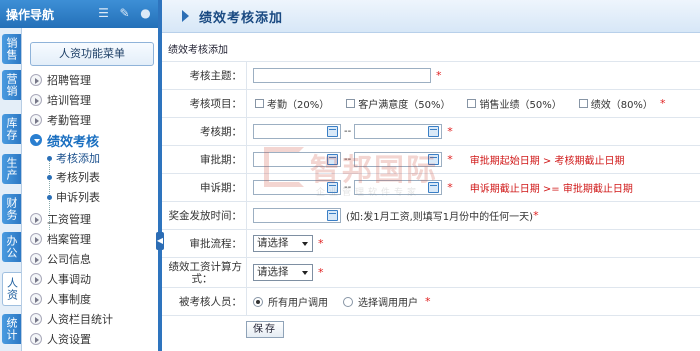 Image resolution: width=700 pixels, height=351 pixels. What do you see at coordinates (283, 272) in the screenshot?
I see `formula-select: 请选择` at bounding box center [283, 272].